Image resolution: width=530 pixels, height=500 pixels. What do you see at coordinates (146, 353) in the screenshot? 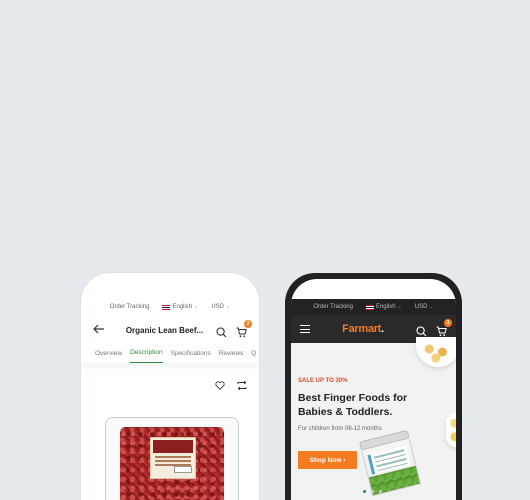
I see `tab-description: Description` at bounding box center [146, 353].